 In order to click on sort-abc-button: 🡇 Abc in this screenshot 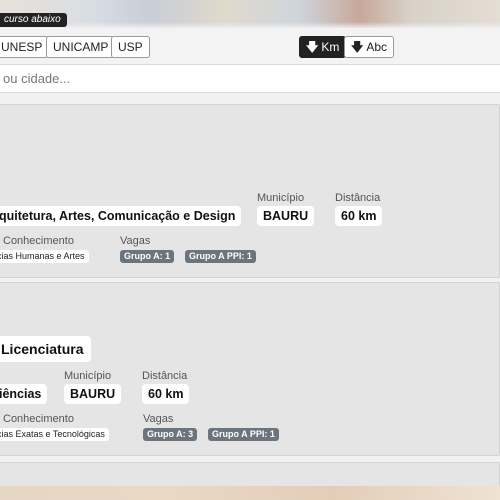, I will do `click(369, 47)`.